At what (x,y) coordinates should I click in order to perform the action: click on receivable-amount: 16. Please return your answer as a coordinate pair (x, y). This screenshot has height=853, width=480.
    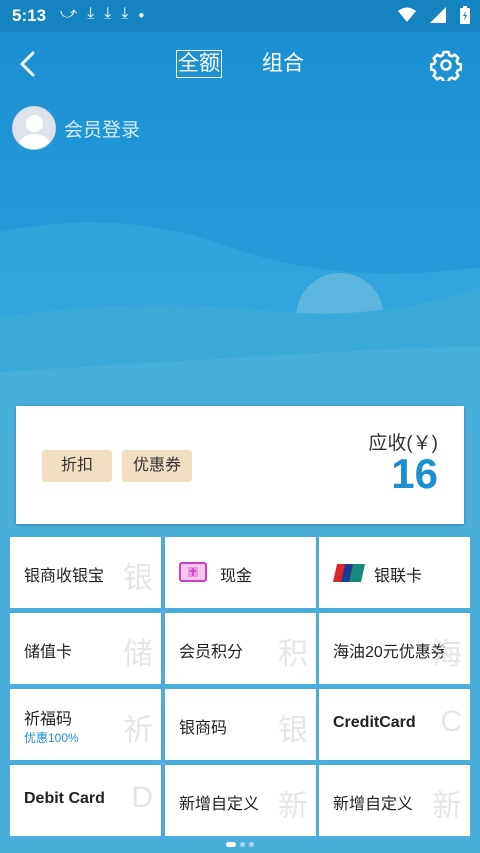
    Looking at the image, I should click on (414, 473).